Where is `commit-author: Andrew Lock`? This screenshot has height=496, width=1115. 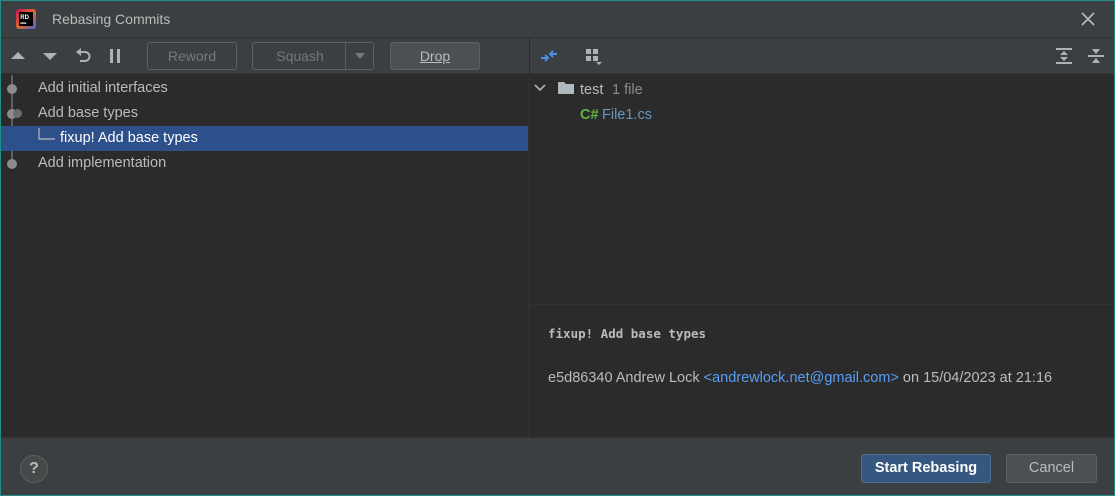 commit-author: Andrew Lock is located at coordinates (657, 378).